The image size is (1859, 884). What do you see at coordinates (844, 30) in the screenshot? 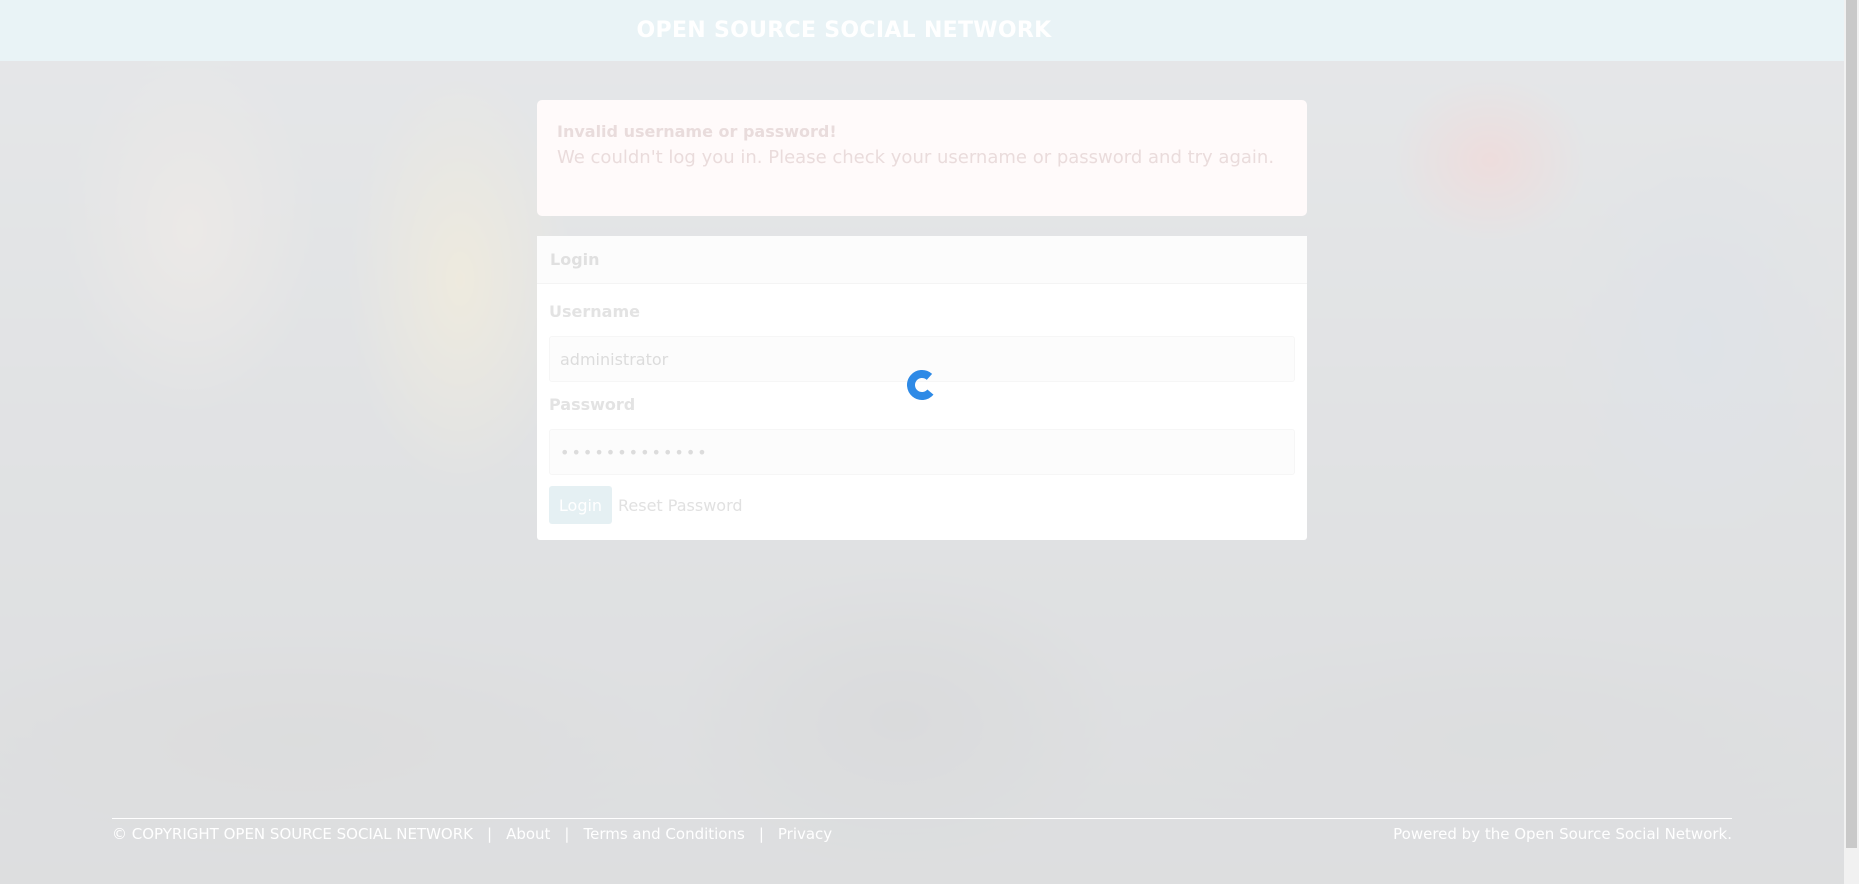
I see `site-title: OPEN SOURCE SOCIAL NETWORK` at bounding box center [844, 30].